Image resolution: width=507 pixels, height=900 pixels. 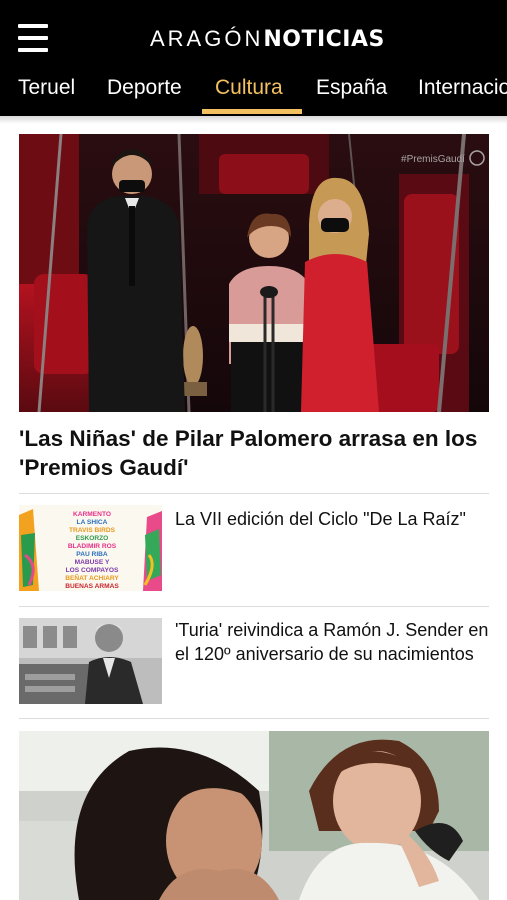 I want to click on site-logo: ARAGÓNNOTICIAS, so click(x=267, y=39).